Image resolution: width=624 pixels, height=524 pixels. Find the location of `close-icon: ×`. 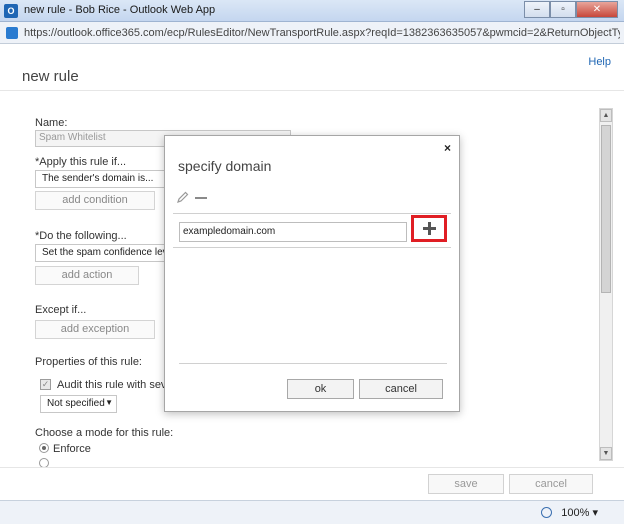

close-icon: × is located at coordinates (447, 148).